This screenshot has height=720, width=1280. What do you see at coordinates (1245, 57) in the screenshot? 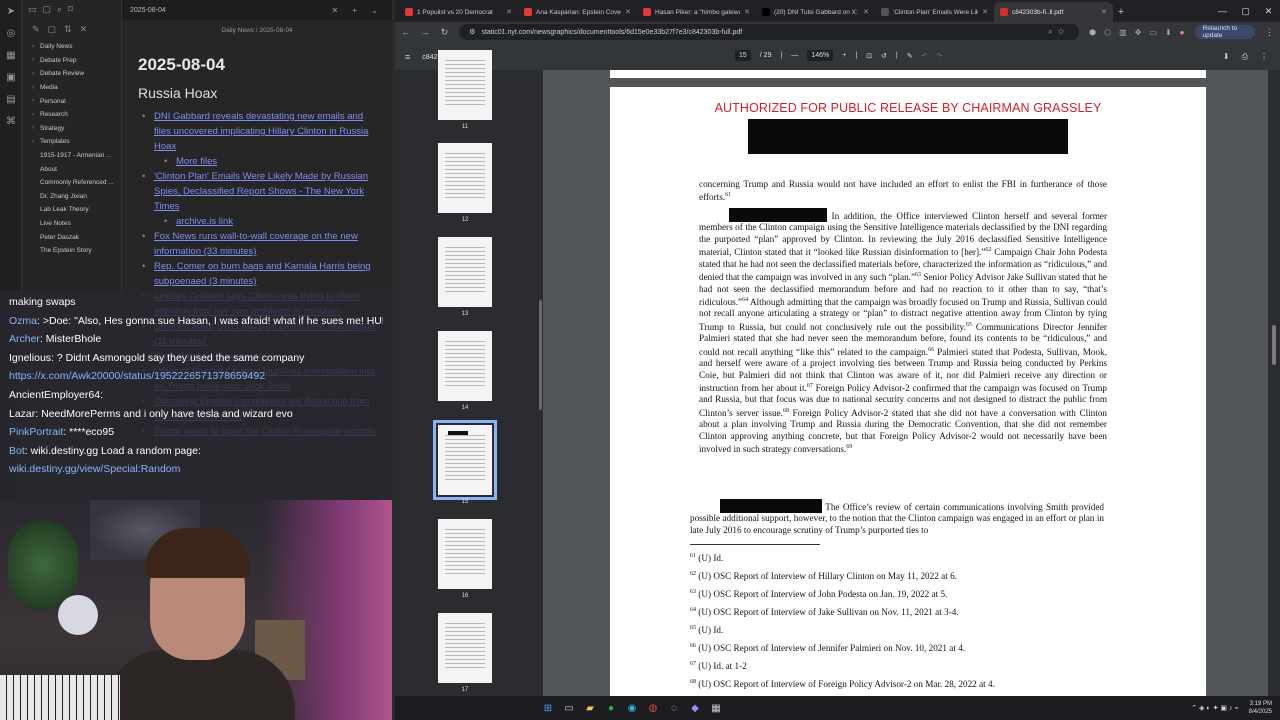
I see `print-icon: ⎙` at bounding box center [1245, 57].